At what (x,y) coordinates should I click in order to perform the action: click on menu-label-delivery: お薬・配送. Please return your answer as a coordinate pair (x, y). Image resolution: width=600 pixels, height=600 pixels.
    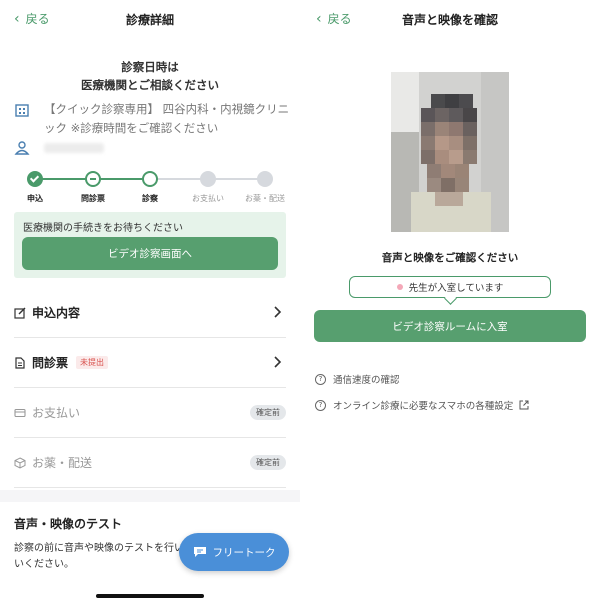
    Looking at the image, I should click on (62, 463).